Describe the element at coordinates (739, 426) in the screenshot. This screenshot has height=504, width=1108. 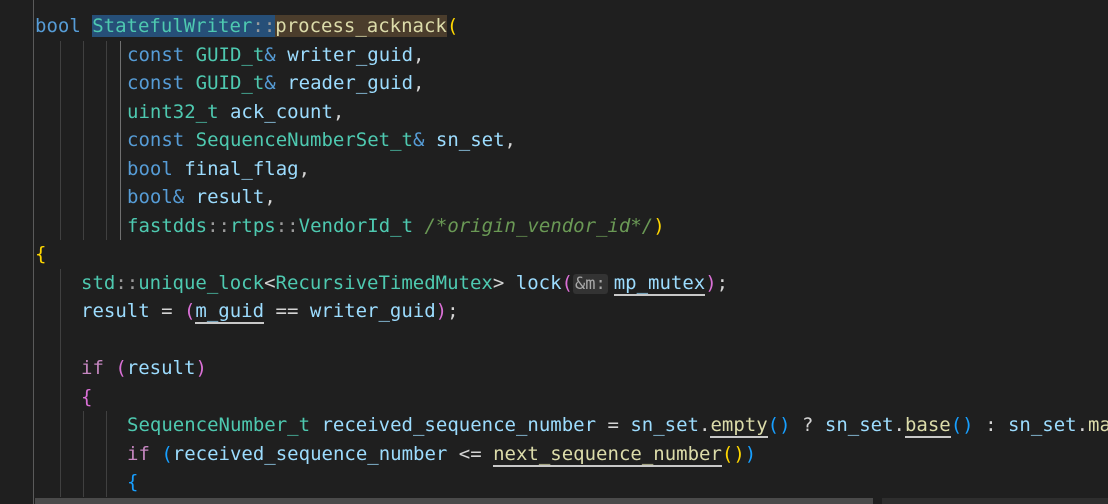
I see `code-token: empty` at that location.